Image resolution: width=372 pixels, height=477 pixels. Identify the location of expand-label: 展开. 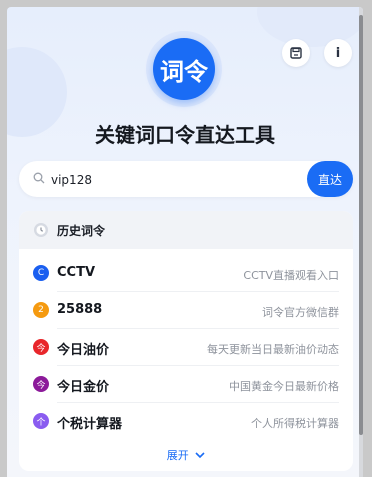
(177, 455).